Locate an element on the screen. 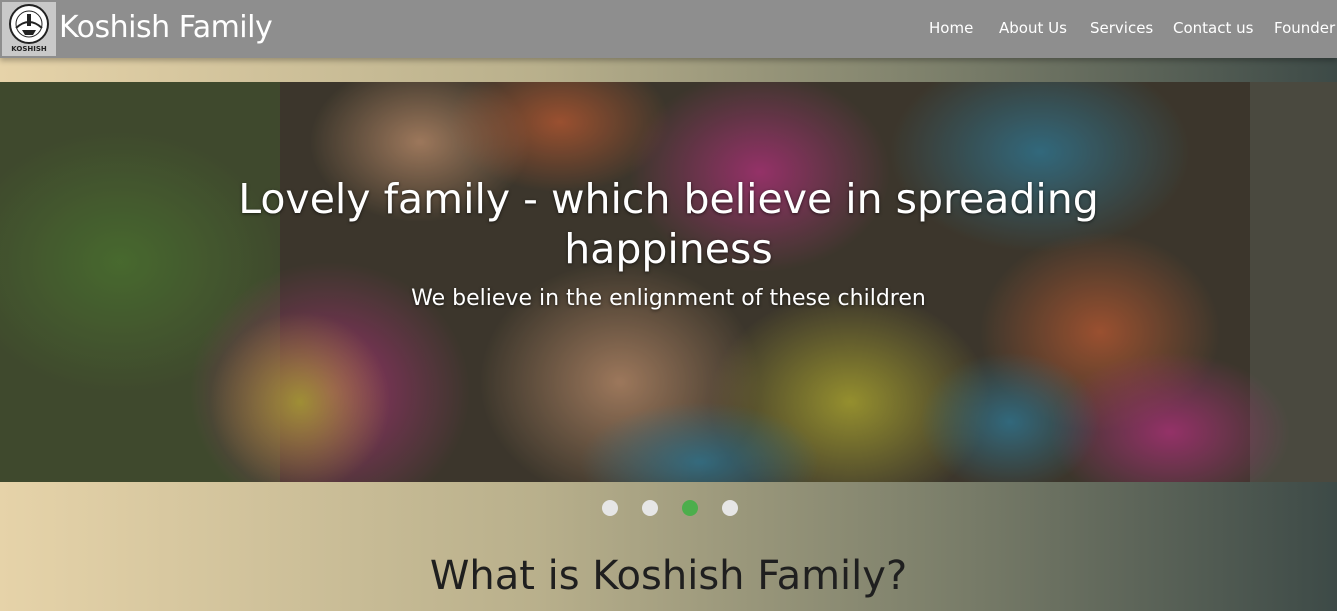  carousel-indicators is located at coordinates (668, 508).